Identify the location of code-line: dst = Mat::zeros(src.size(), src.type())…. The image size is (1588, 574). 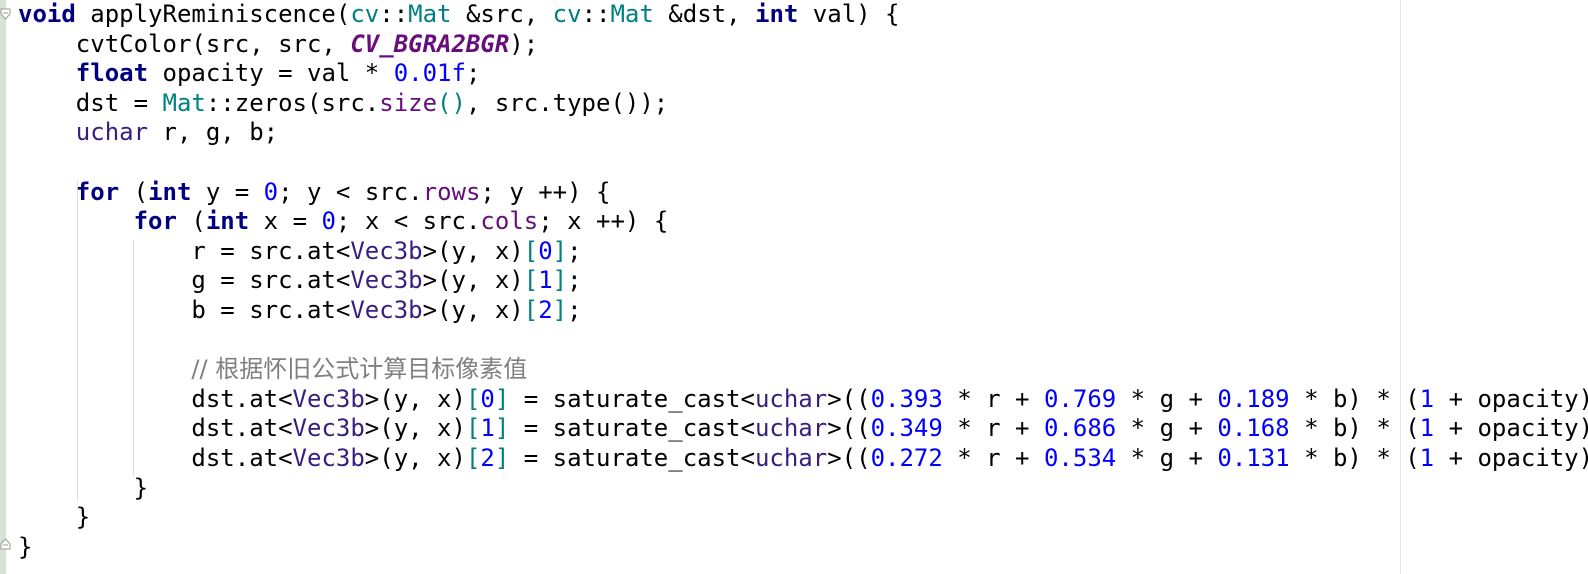
(803, 104).